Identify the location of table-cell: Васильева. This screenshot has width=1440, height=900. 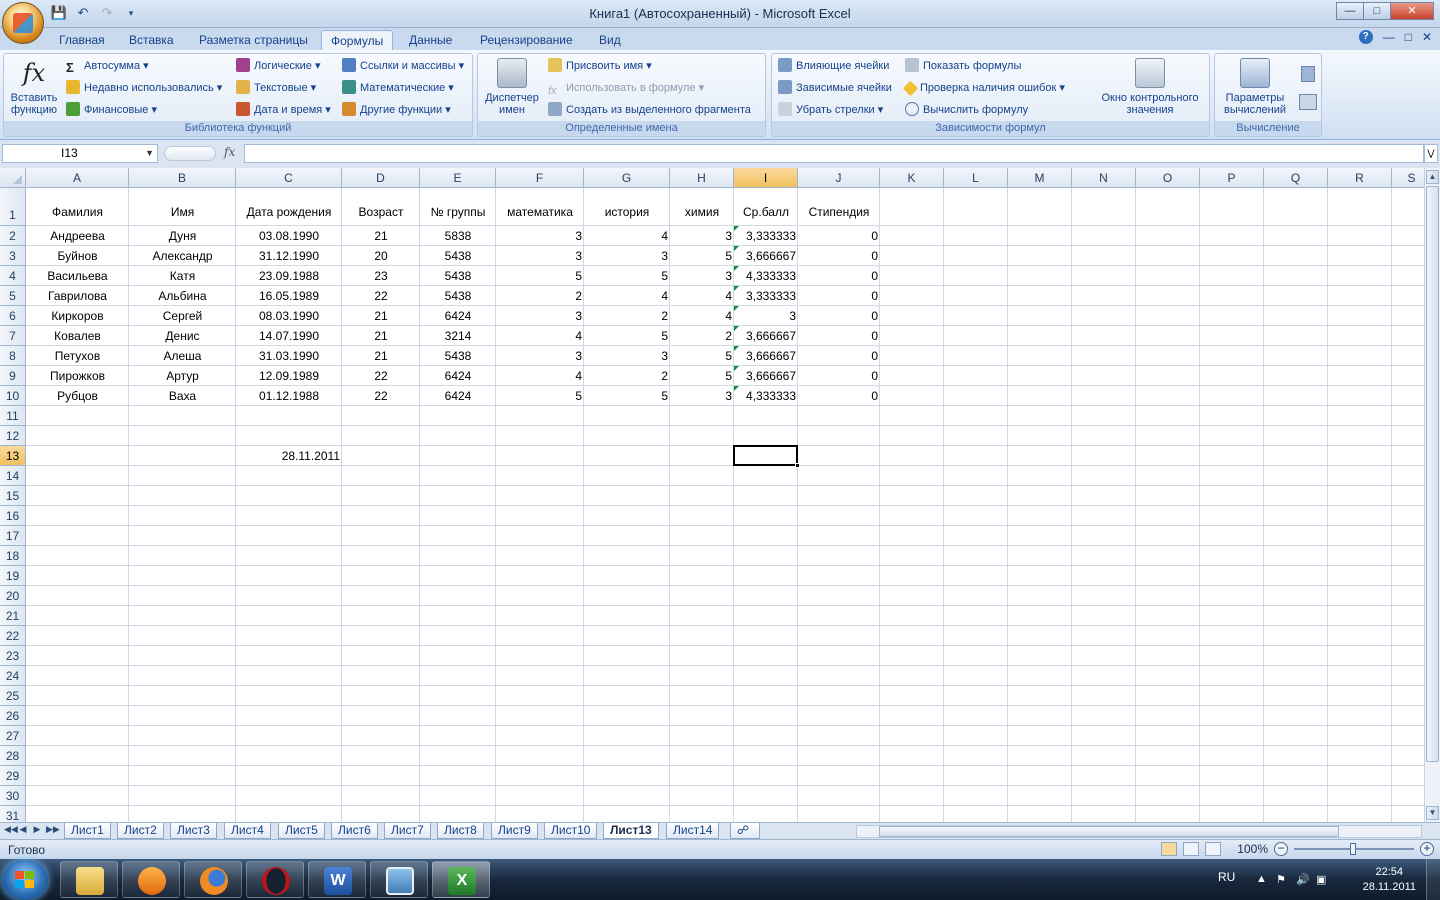
(77, 276).